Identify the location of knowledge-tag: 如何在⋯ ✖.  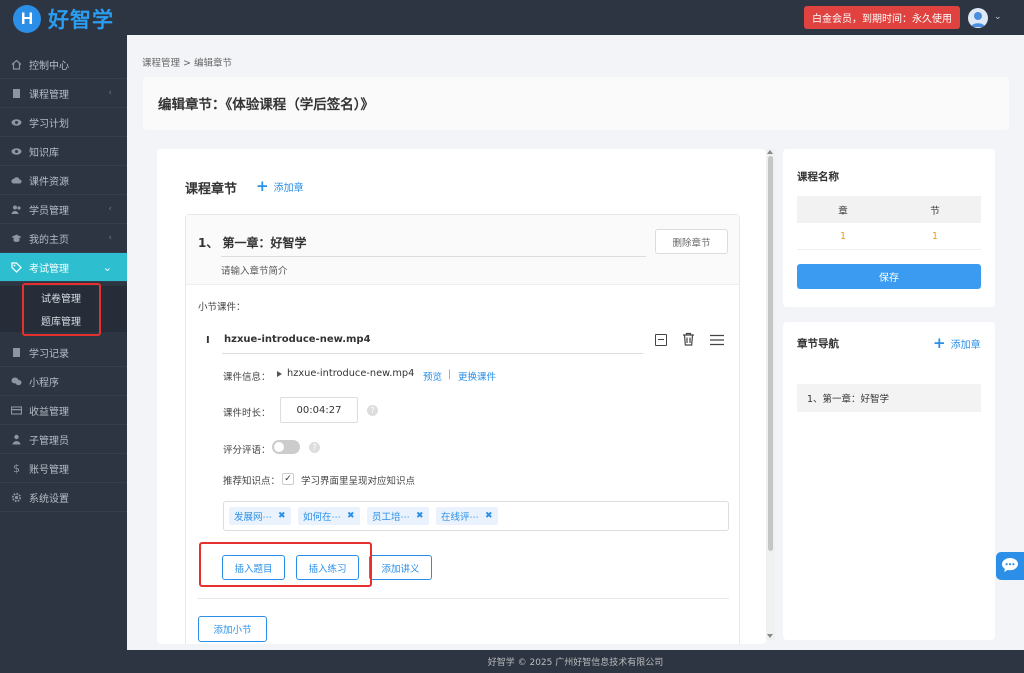
(329, 516).